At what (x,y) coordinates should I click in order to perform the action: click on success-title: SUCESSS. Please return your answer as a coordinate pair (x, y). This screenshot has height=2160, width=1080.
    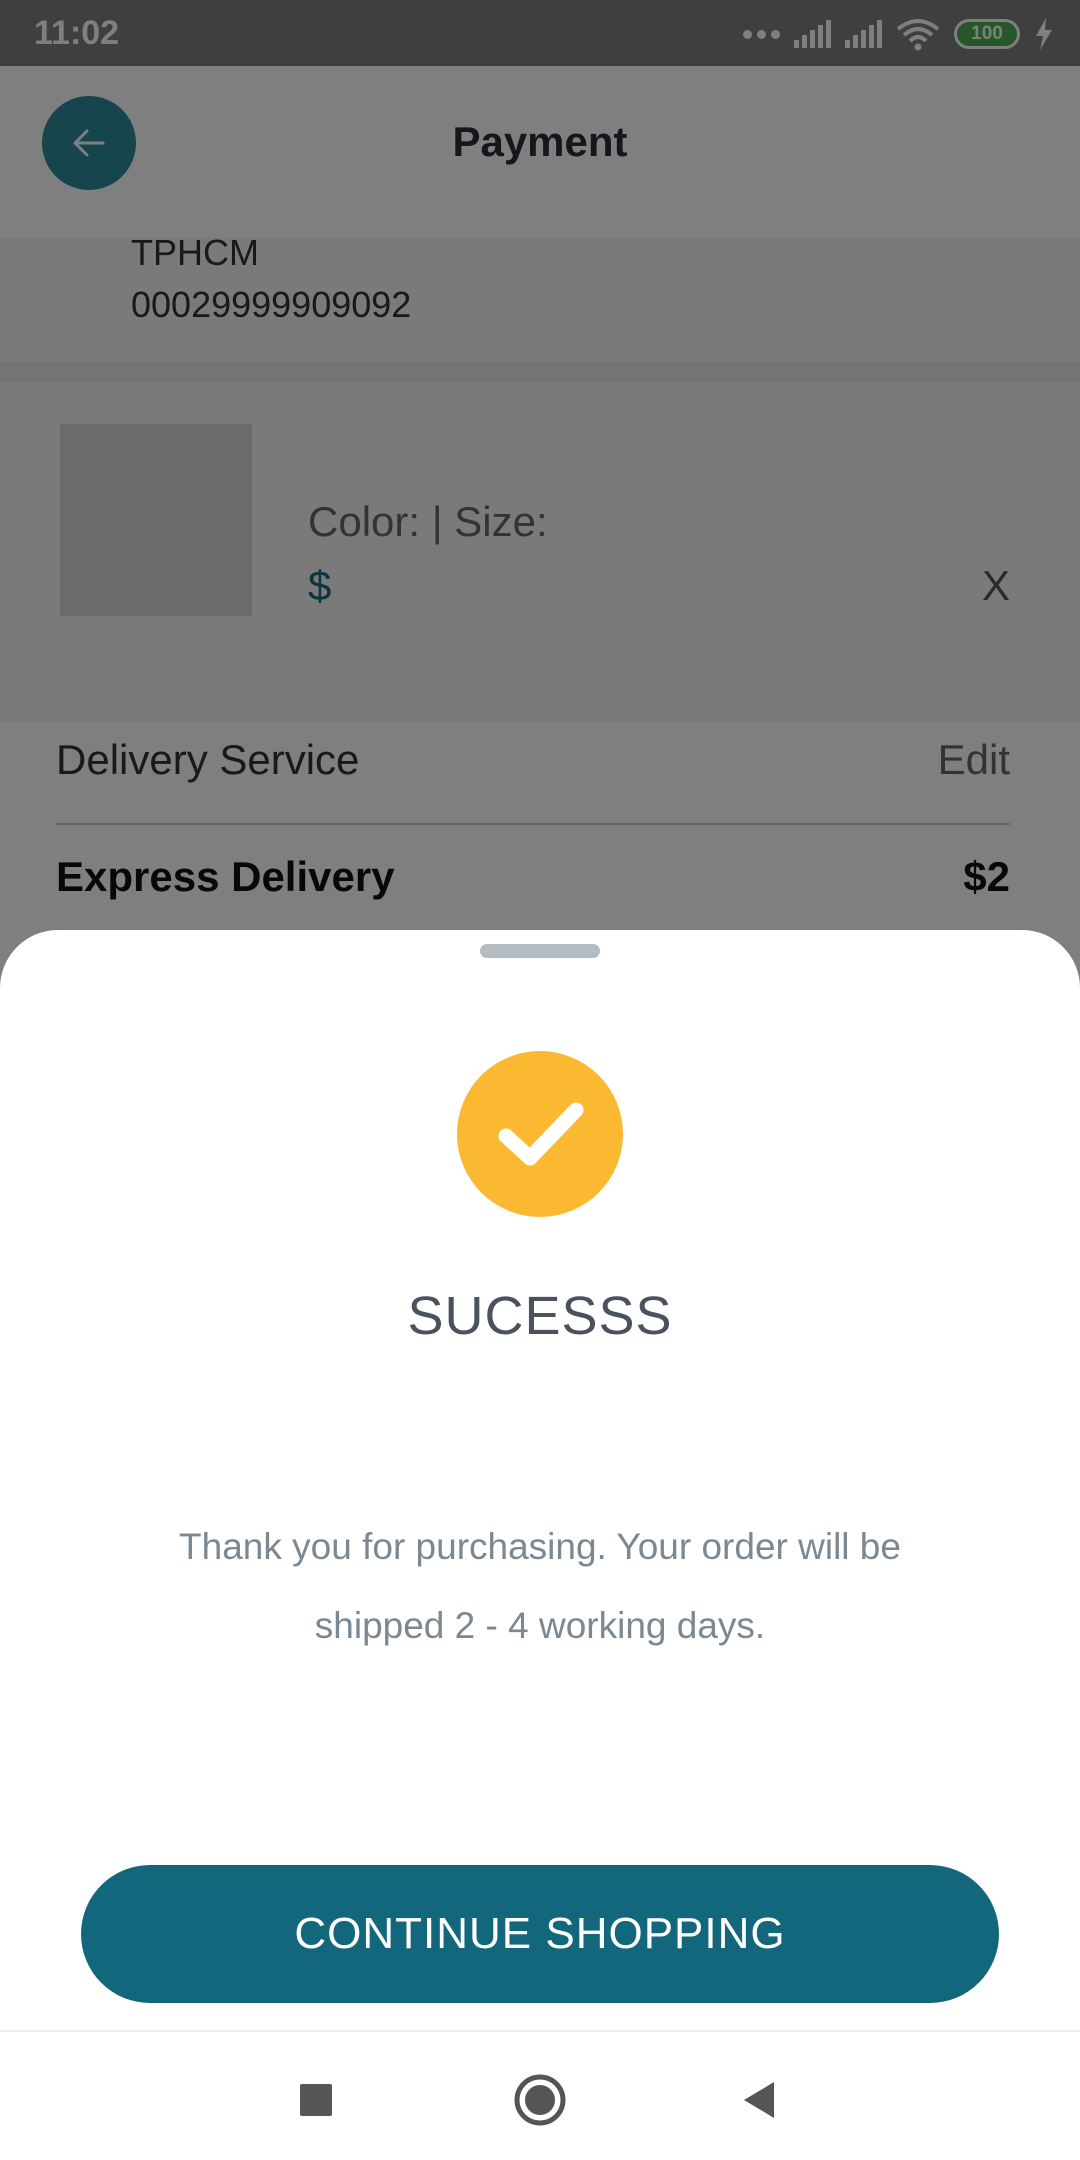
    Looking at the image, I should click on (540, 1316).